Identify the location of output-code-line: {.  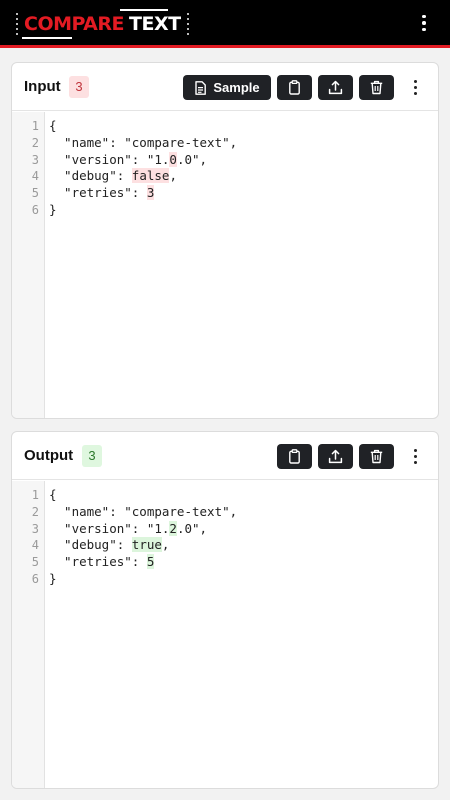
(243, 495).